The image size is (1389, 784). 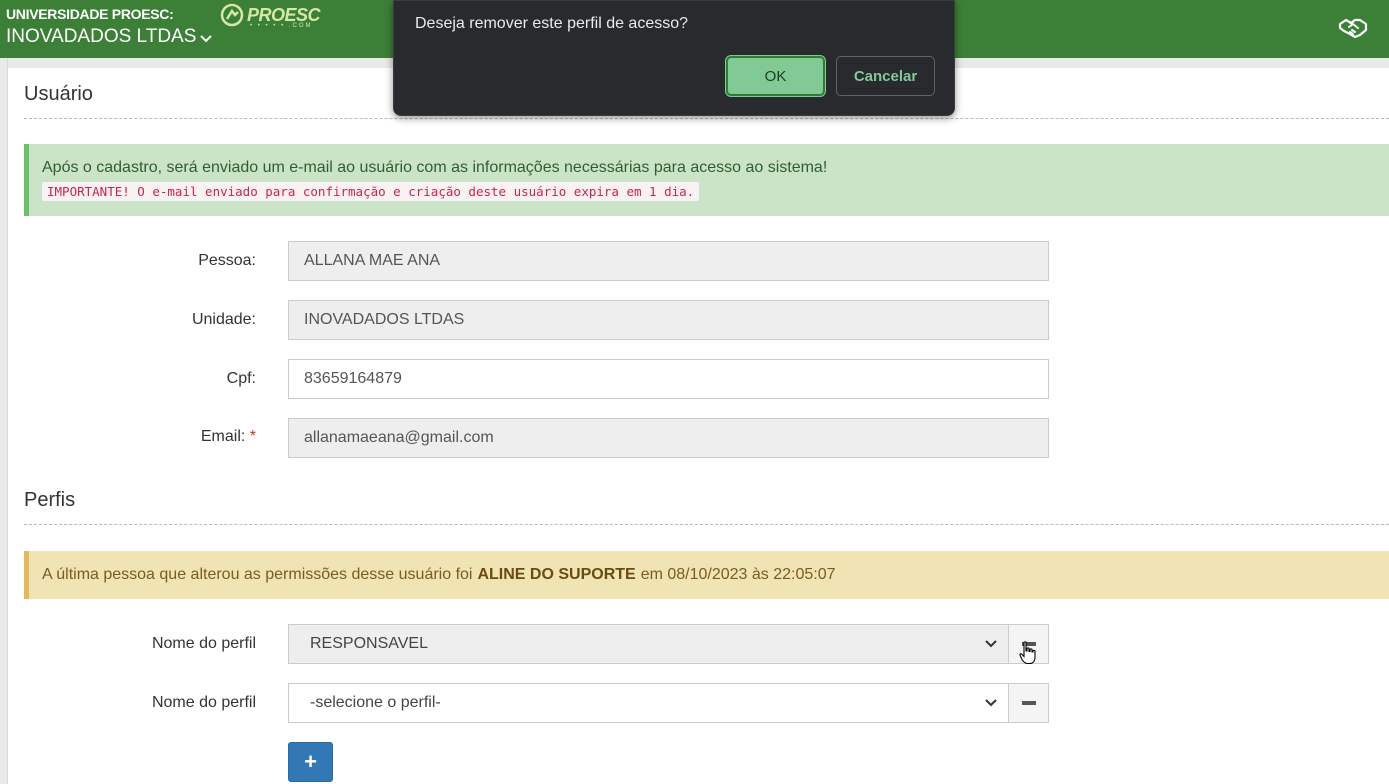 I want to click on required-mark: *, so click(x=252, y=436).